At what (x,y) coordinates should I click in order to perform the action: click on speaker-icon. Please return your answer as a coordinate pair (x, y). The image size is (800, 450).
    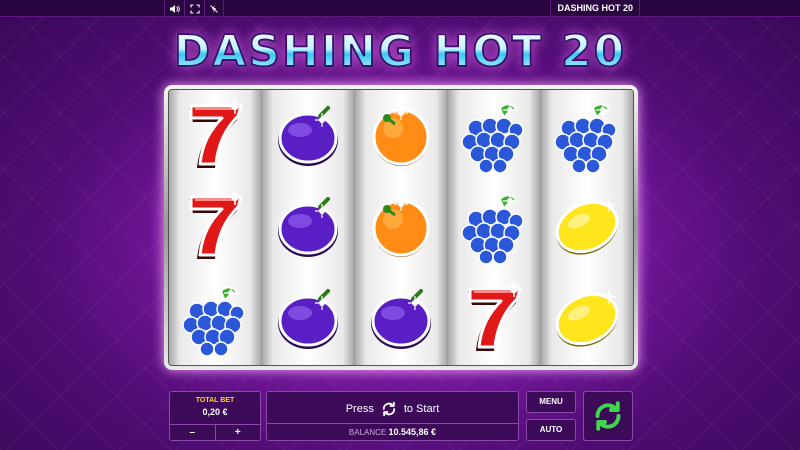
    Looking at the image, I should click on (174, 8).